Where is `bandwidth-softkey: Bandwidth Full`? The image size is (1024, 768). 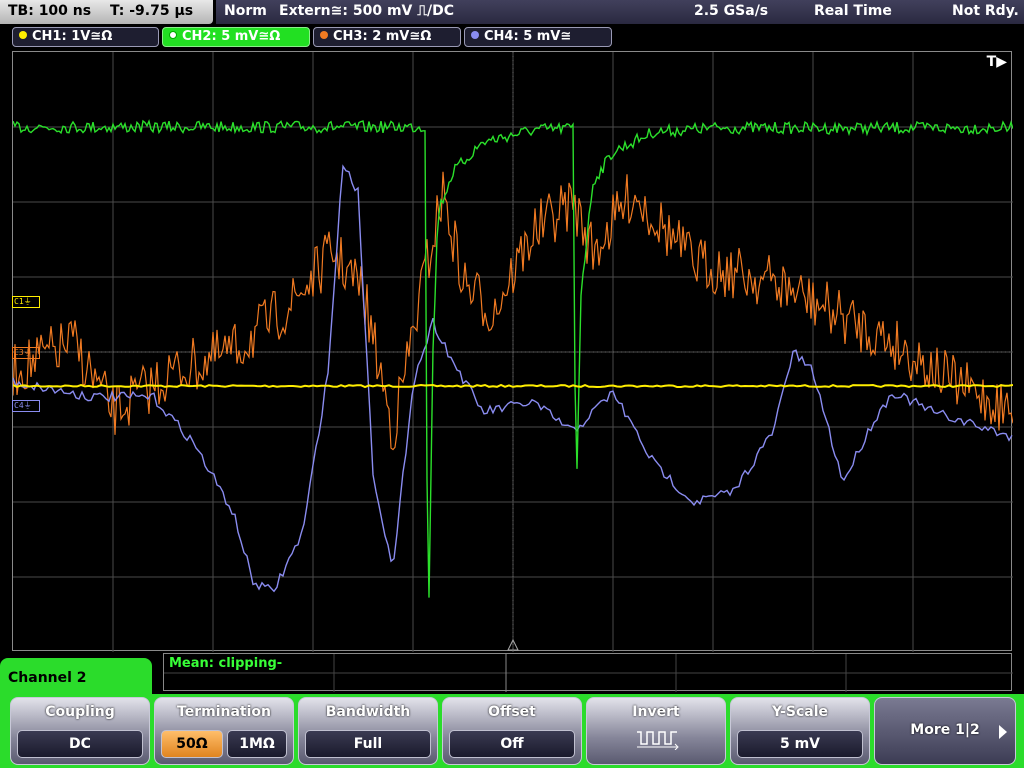 bandwidth-softkey: Bandwidth Full is located at coordinates (368, 731).